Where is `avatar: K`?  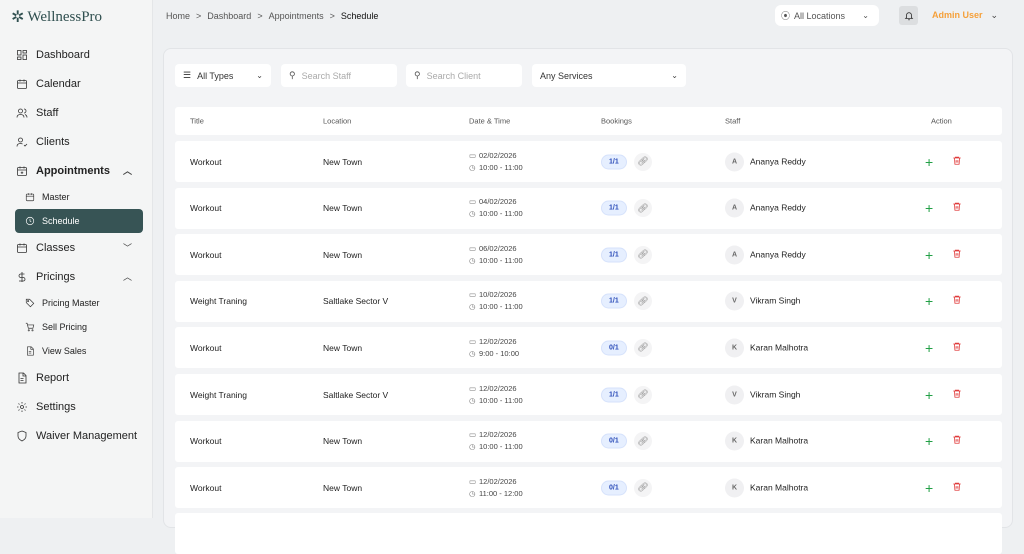
avatar: K is located at coordinates (734, 348).